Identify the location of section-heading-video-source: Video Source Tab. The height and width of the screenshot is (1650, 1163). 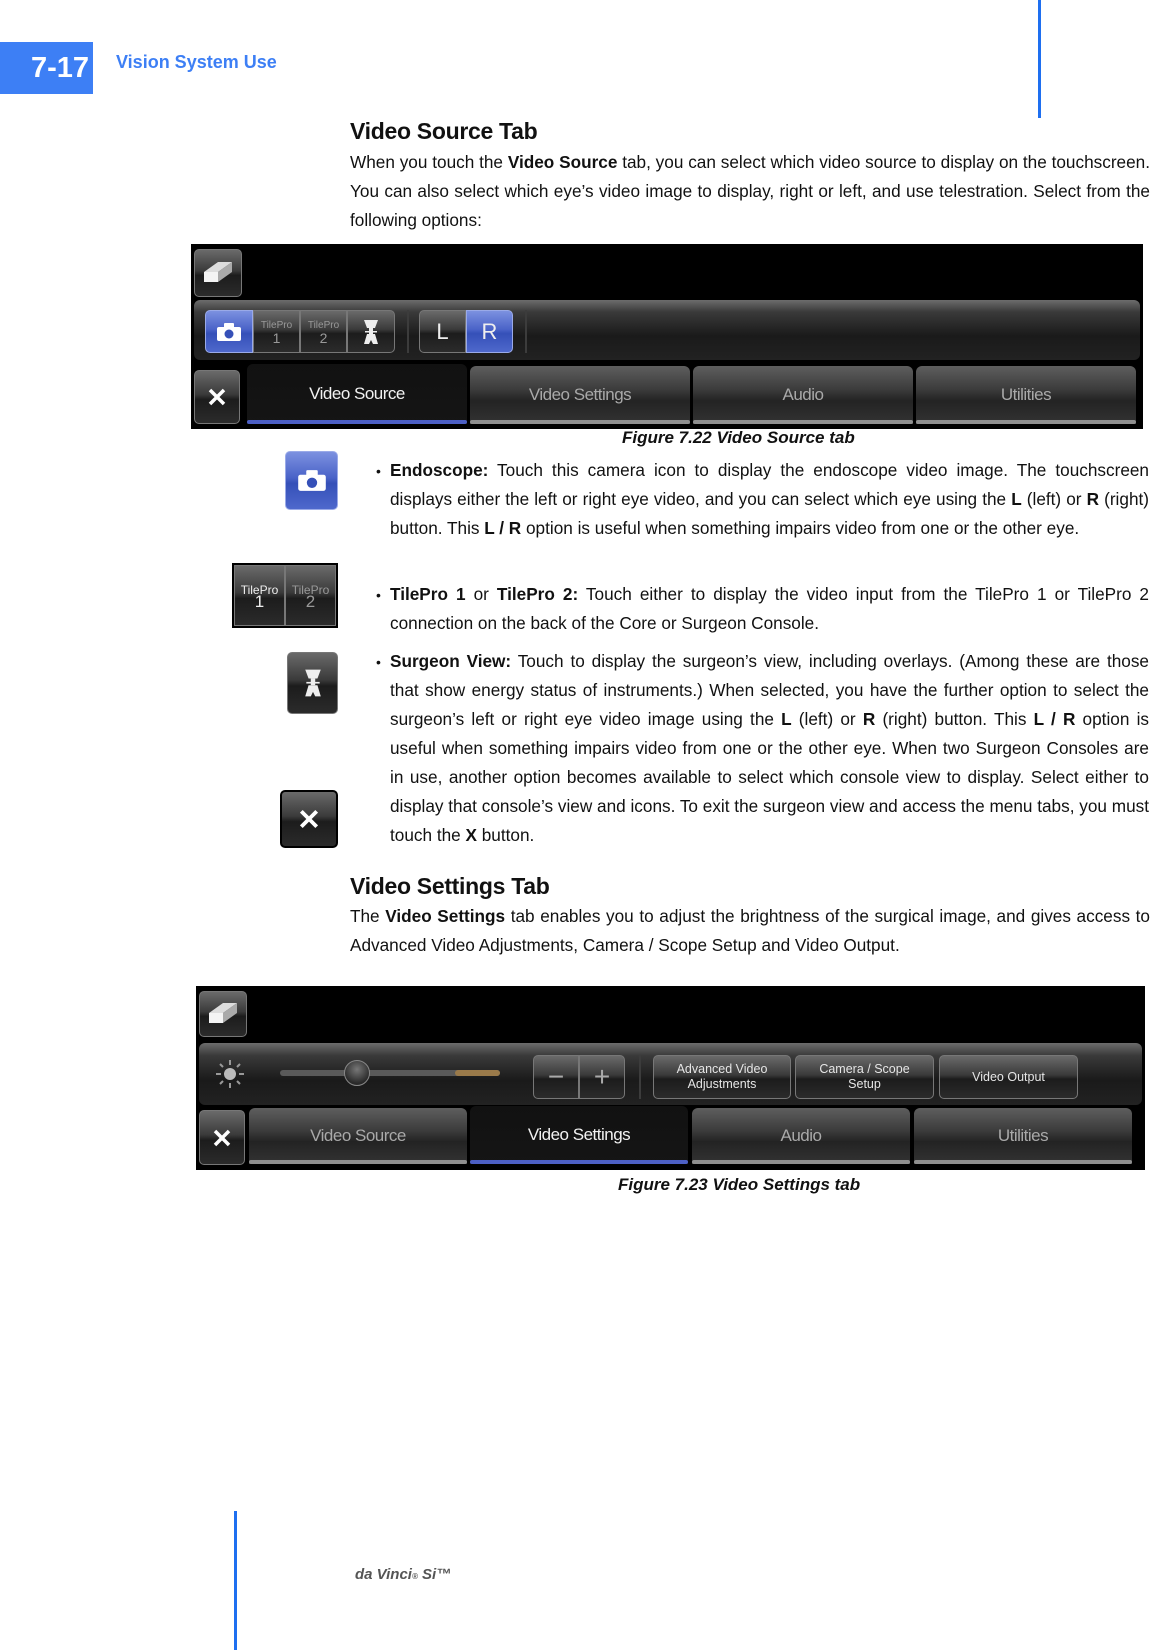
(444, 131).